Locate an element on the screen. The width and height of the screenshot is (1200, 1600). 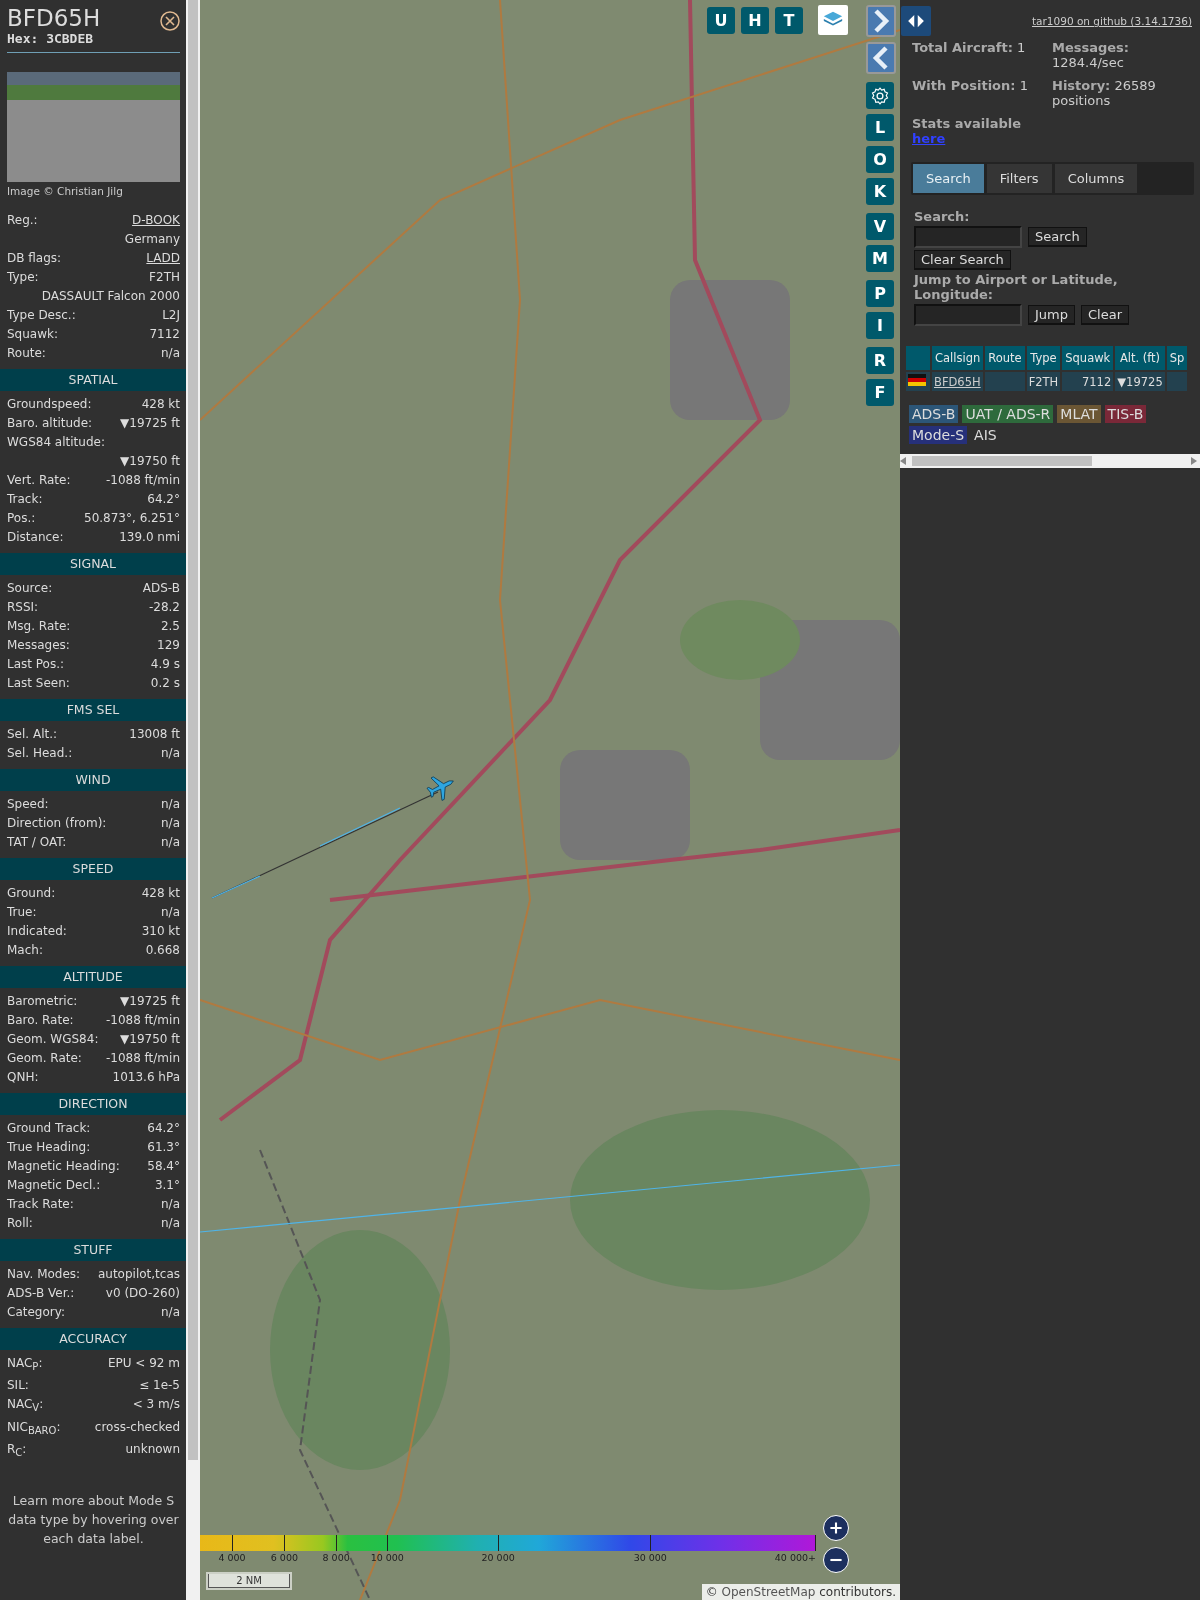
field-value: 13008 ft is located at coordinates (154, 734).